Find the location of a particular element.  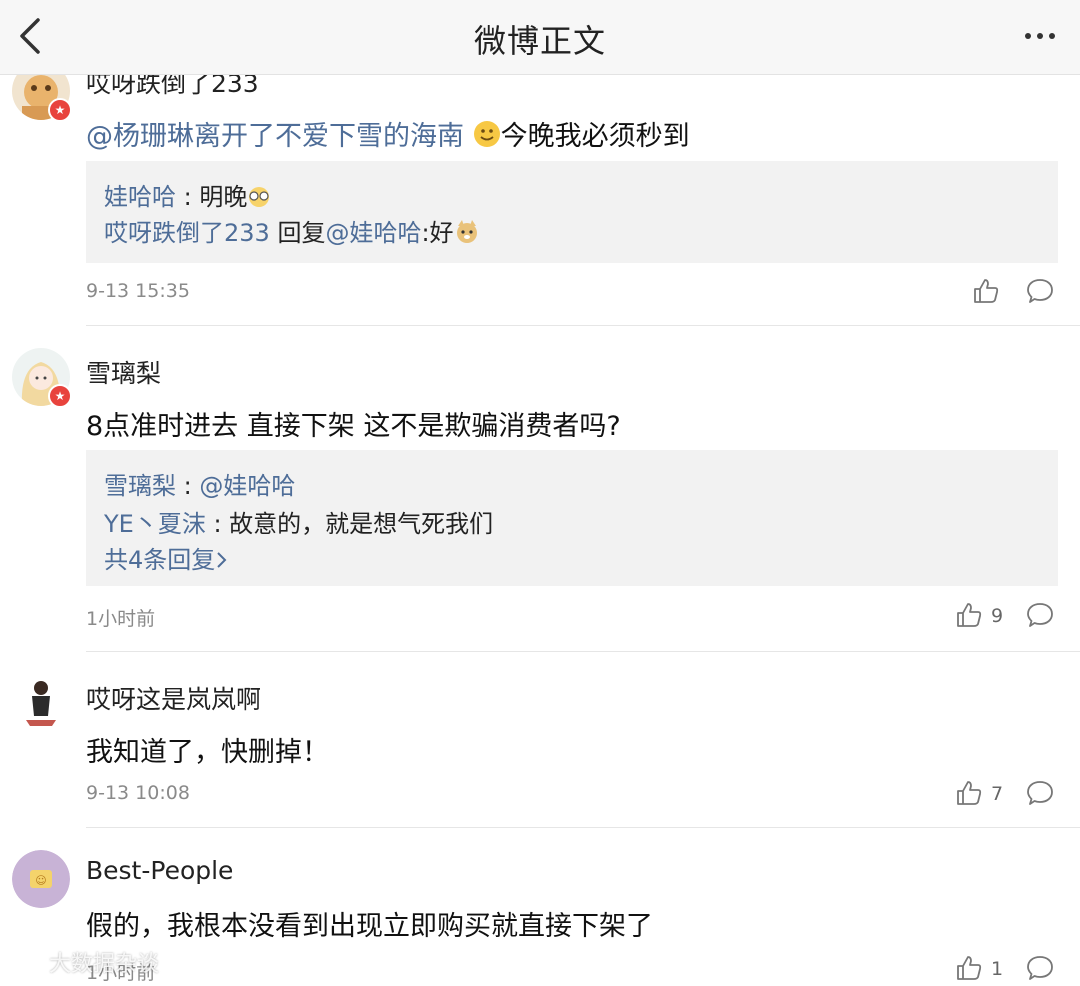

reply-line: 哎呀跌倒了233 回复@娃哈哈:好 is located at coordinates (292, 230).